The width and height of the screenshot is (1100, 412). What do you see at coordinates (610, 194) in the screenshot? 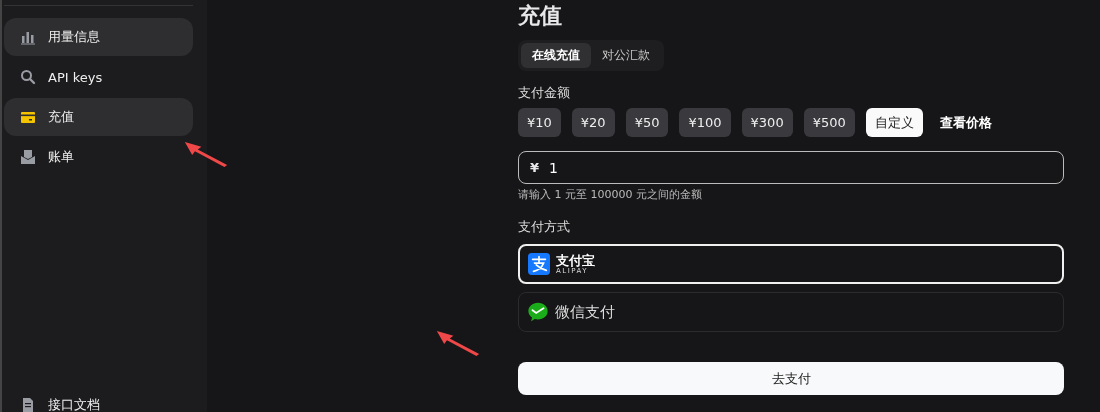
I see `hint-text: 请输入 1 元至 100000 元之间的金额` at bounding box center [610, 194].